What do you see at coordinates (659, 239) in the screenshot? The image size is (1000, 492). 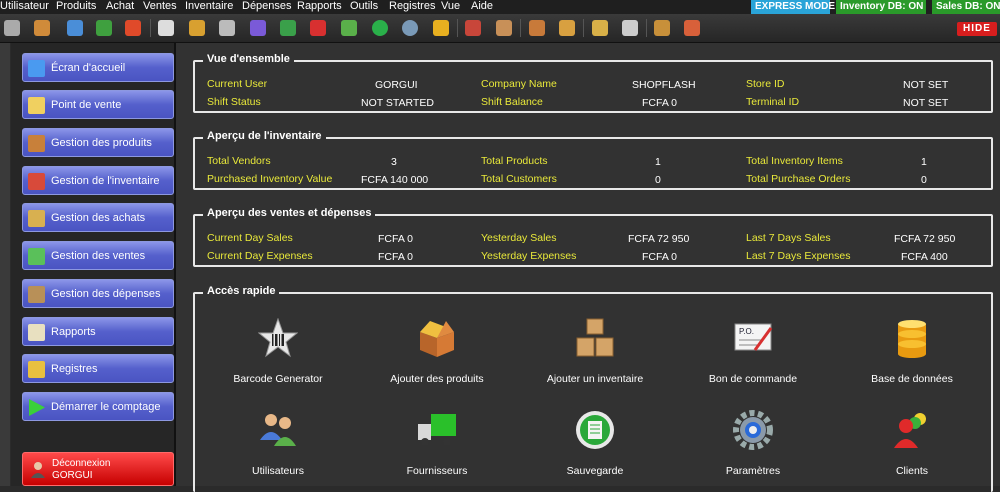 I see `yesterday-sales-value: FCFA 72 950` at bounding box center [659, 239].